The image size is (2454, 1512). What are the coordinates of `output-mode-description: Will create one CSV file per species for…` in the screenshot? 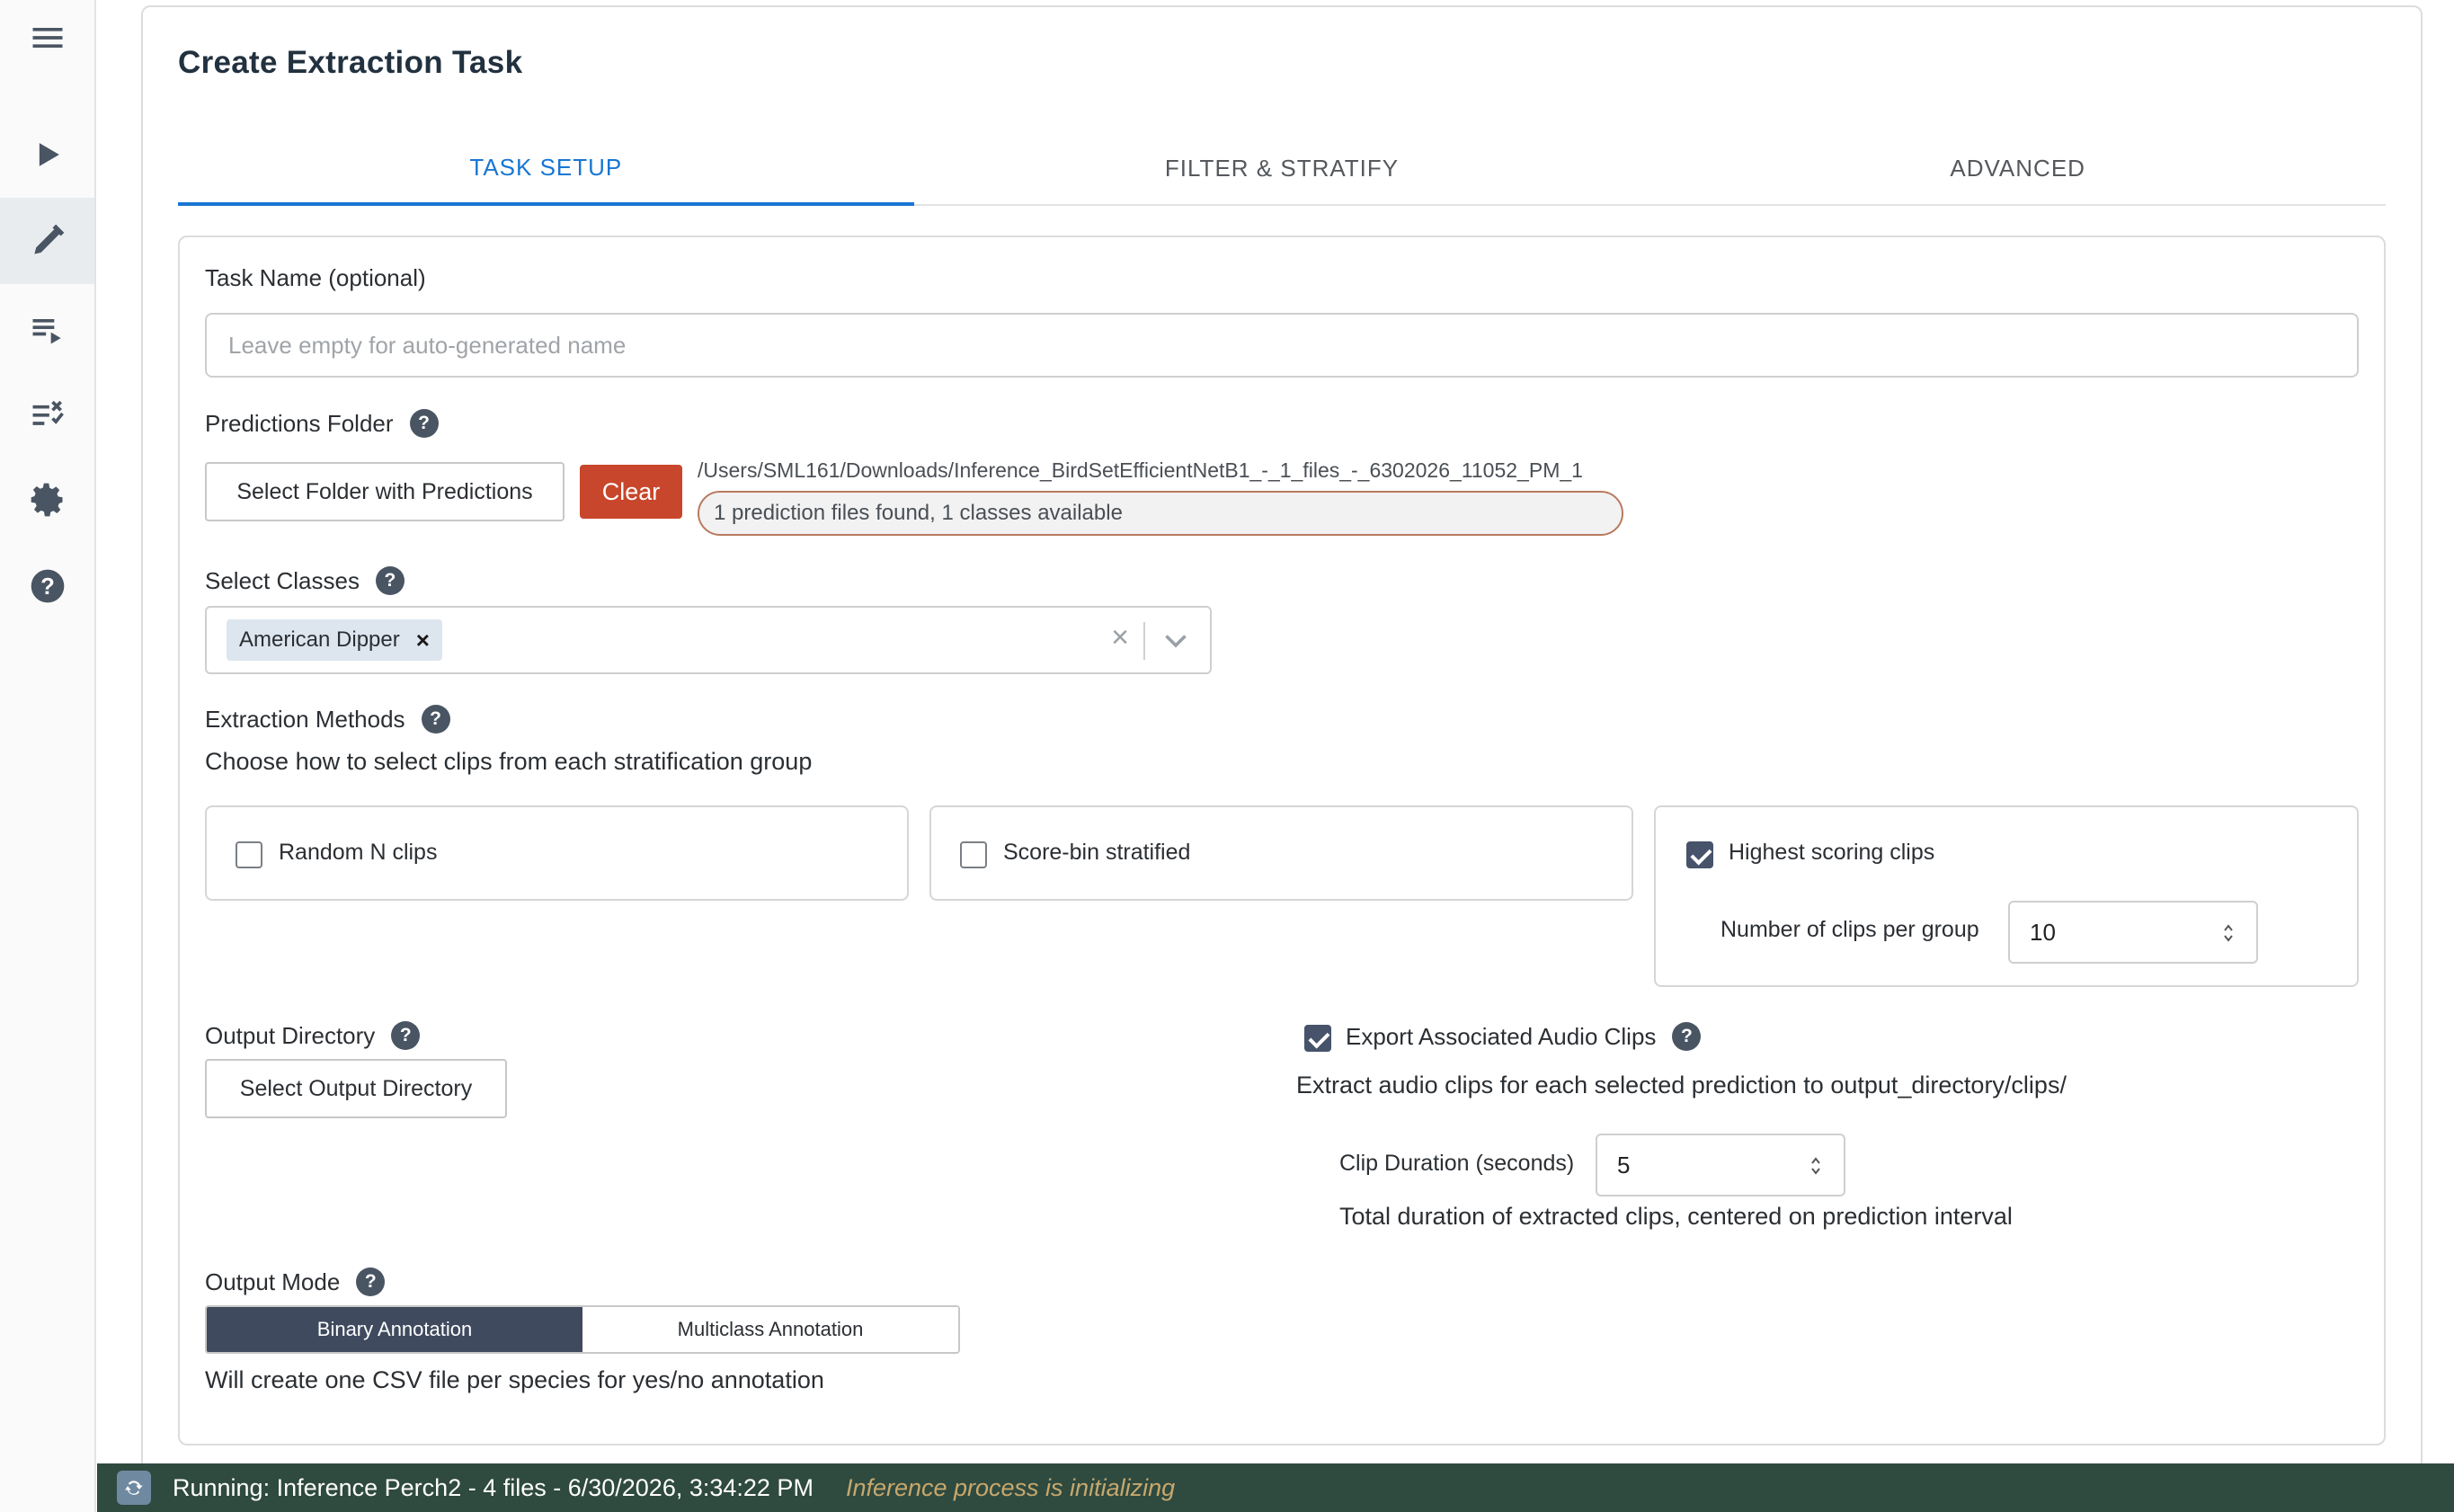 It's located at (514, 1379).